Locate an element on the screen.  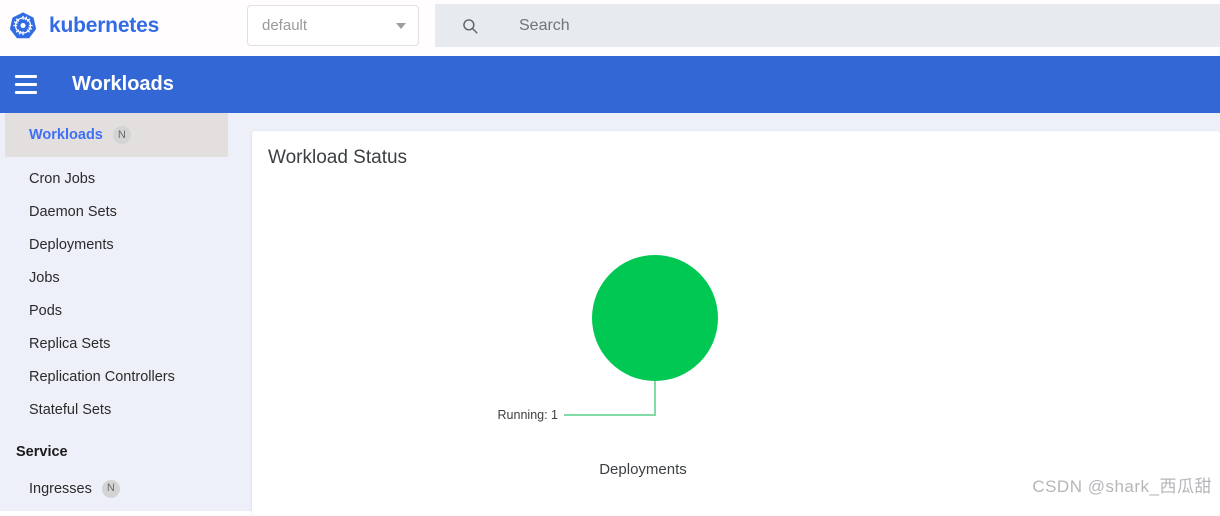
search-bar is located at coordinates (827, 25).